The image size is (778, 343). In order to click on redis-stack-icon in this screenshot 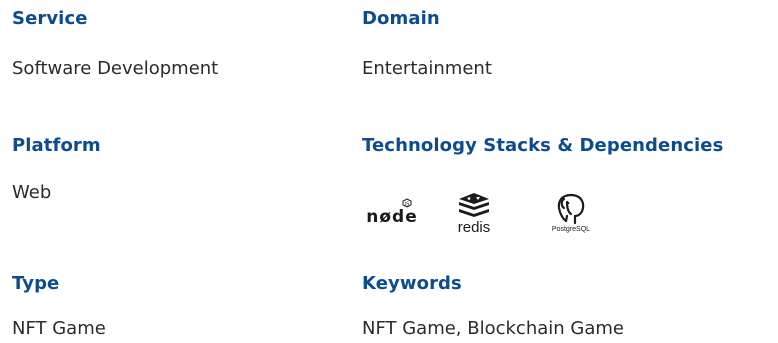, I will do `click(474, 205)`.